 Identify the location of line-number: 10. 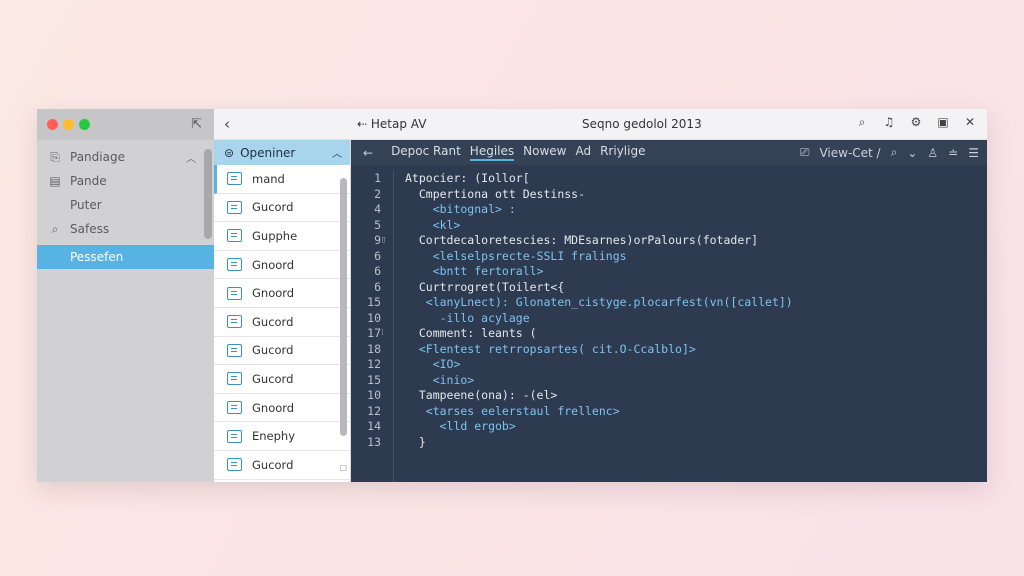
(374, 317).